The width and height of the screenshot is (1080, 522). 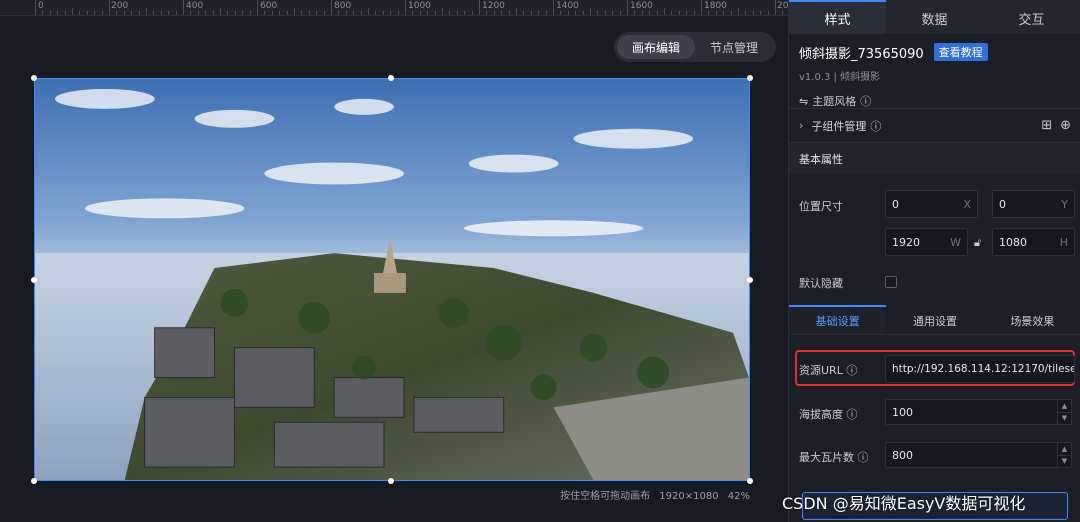 I want to click on theme-style-row: ⇋ 主题风格 ⓘ, so click(x=934, y=101).